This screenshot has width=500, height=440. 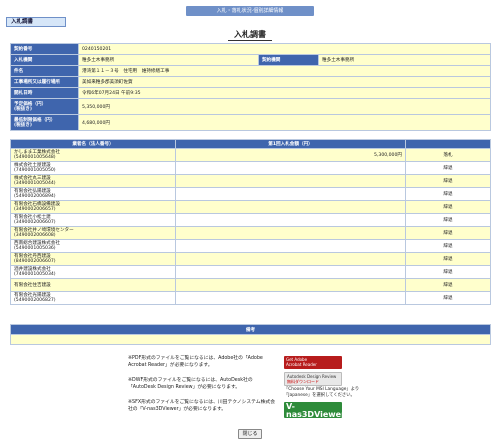 What do you see at coordinates (44, 71) in the screenshot?
I see `project-label: 件名` at bounding box center [44, 71].